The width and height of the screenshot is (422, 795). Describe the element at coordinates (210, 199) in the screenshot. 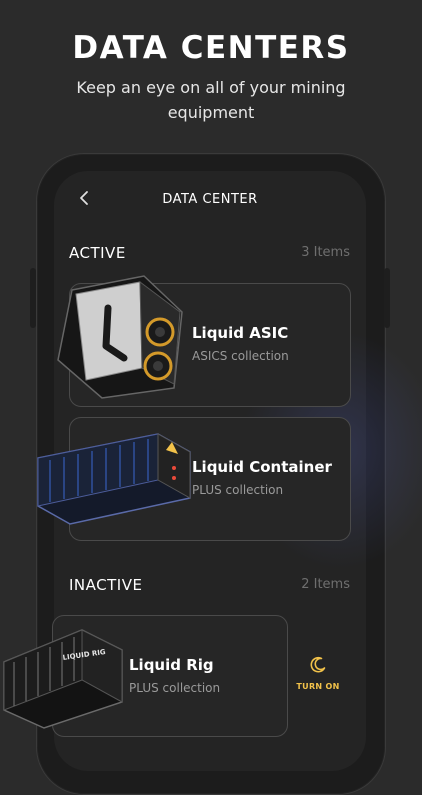

I see `page-title: DATA CENTER` at that location.